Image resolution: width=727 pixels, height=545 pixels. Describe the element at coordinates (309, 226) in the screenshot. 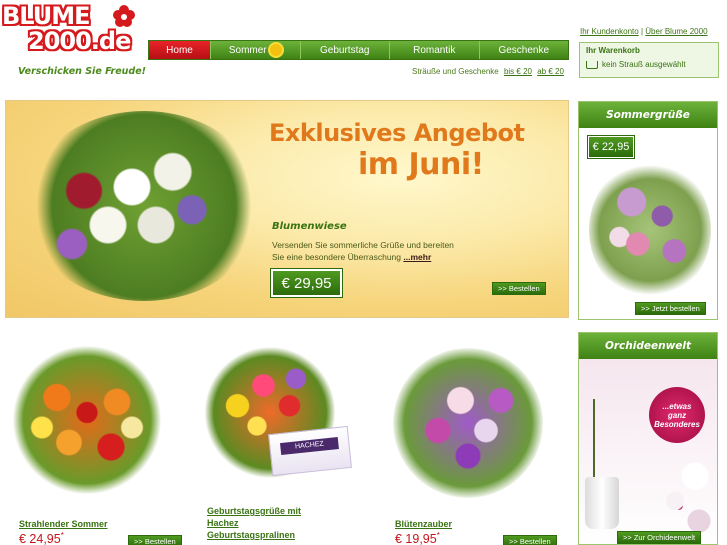

I see `hero-product-title: Blumenwiese` at that location.